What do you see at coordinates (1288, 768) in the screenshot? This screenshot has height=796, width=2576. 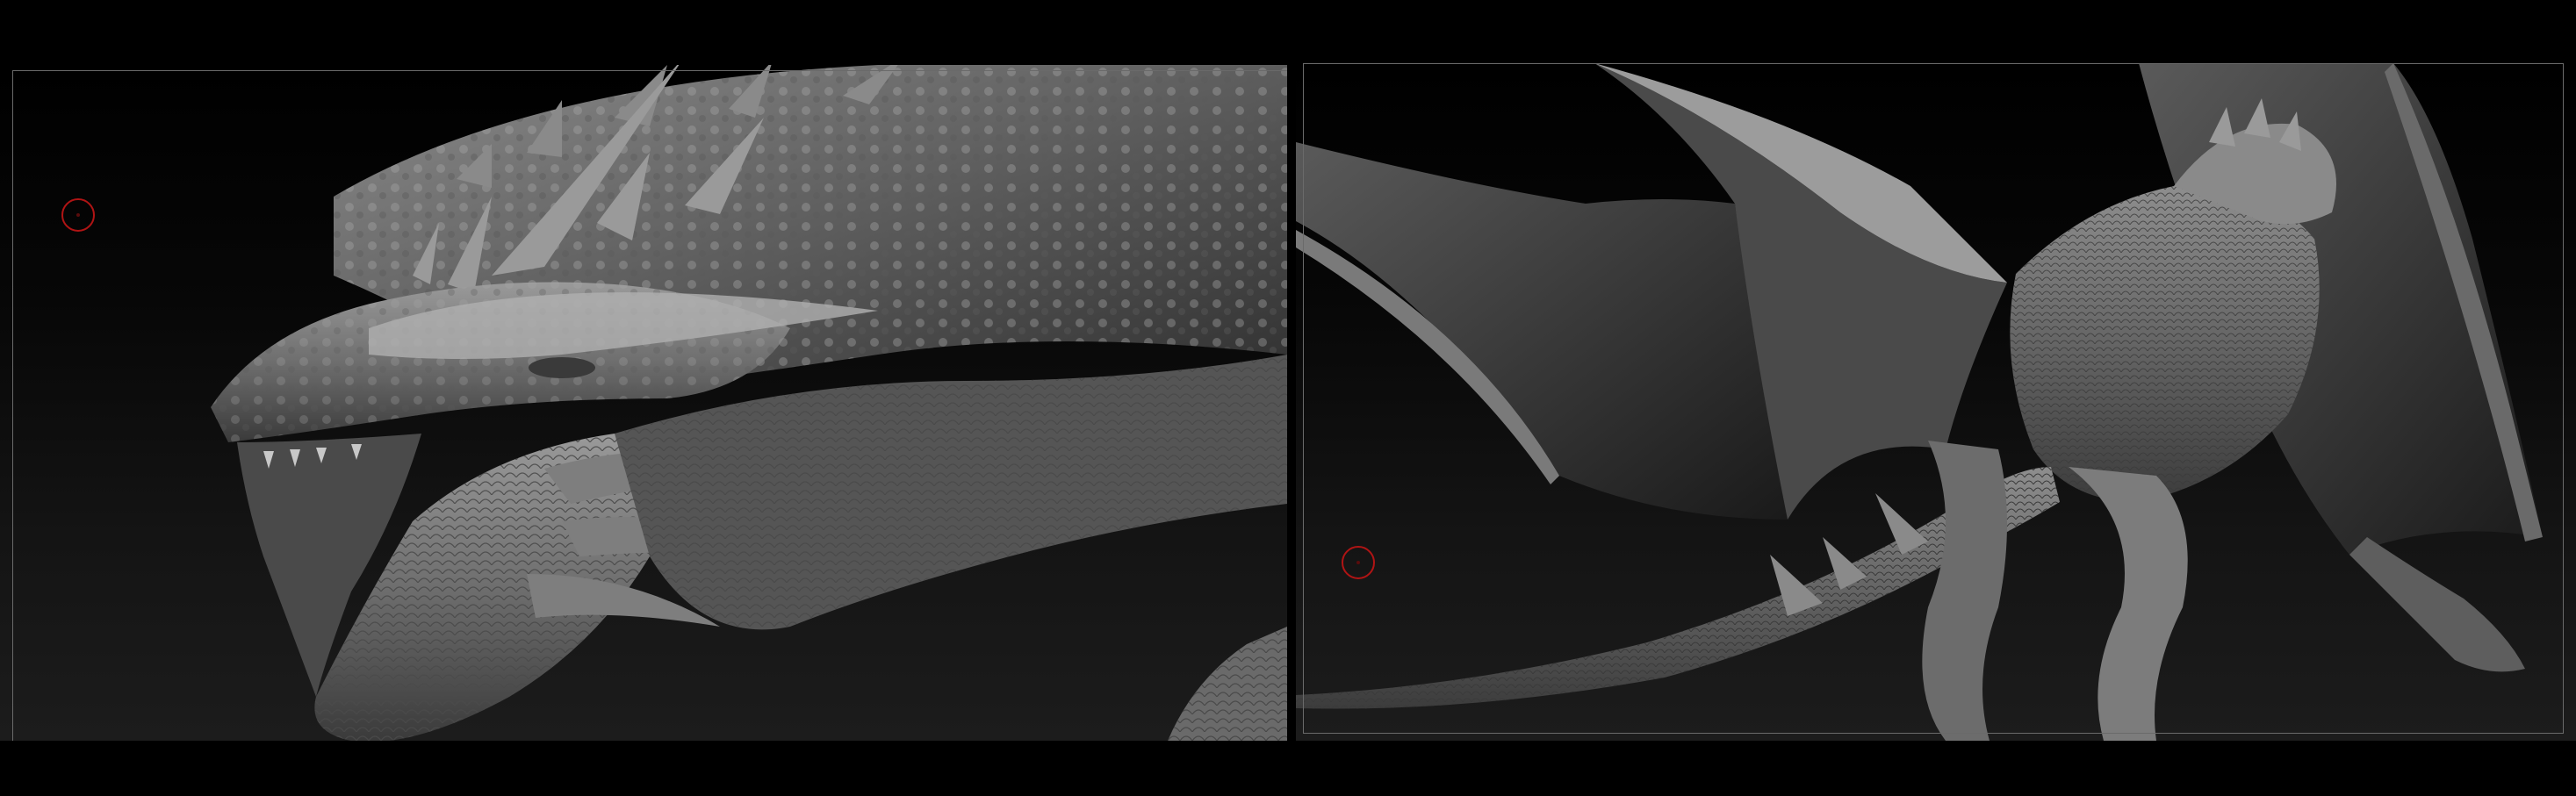 I see `bottom-letterbox` at bounding box center [1288, 768].